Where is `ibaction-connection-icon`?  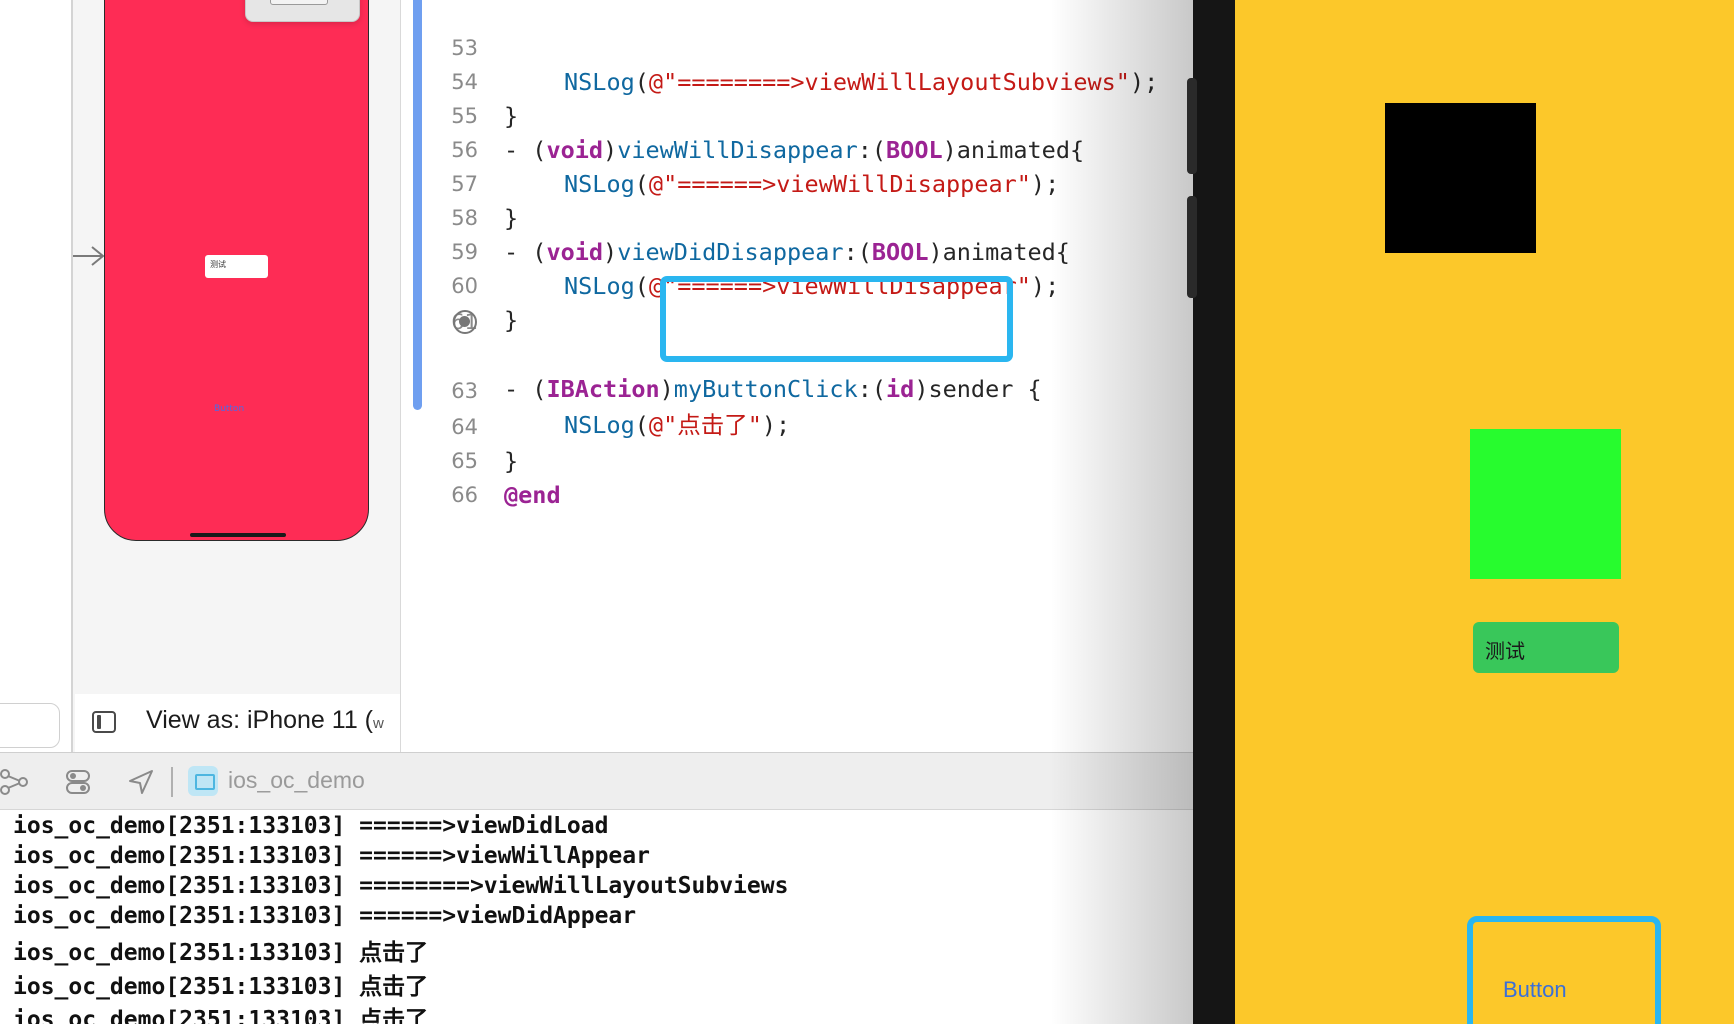 ibaction-connection-icon is located at coordinates (465, 322).